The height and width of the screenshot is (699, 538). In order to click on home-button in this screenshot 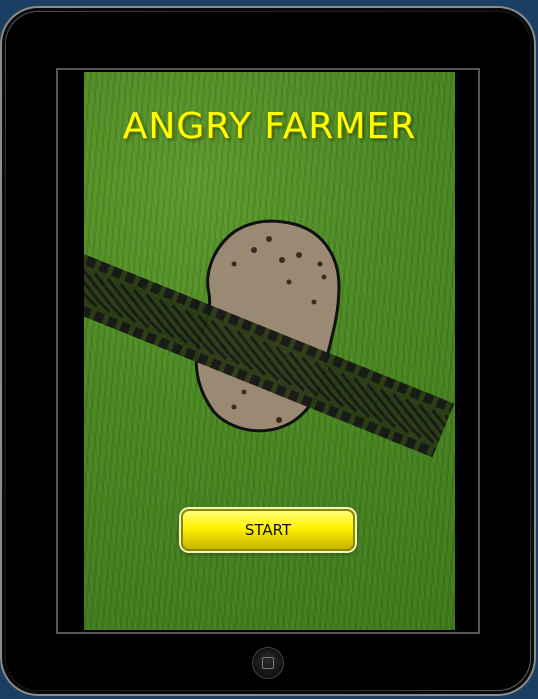, I will do `click(268, 663)`.